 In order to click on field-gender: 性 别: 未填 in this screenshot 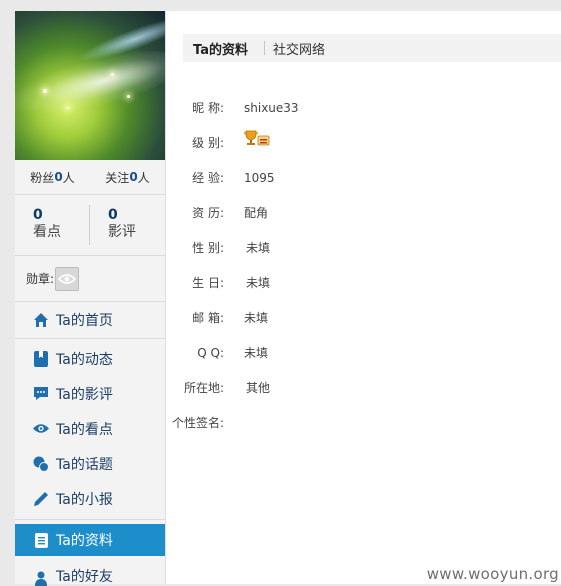, I will do `click(363, 247)`.